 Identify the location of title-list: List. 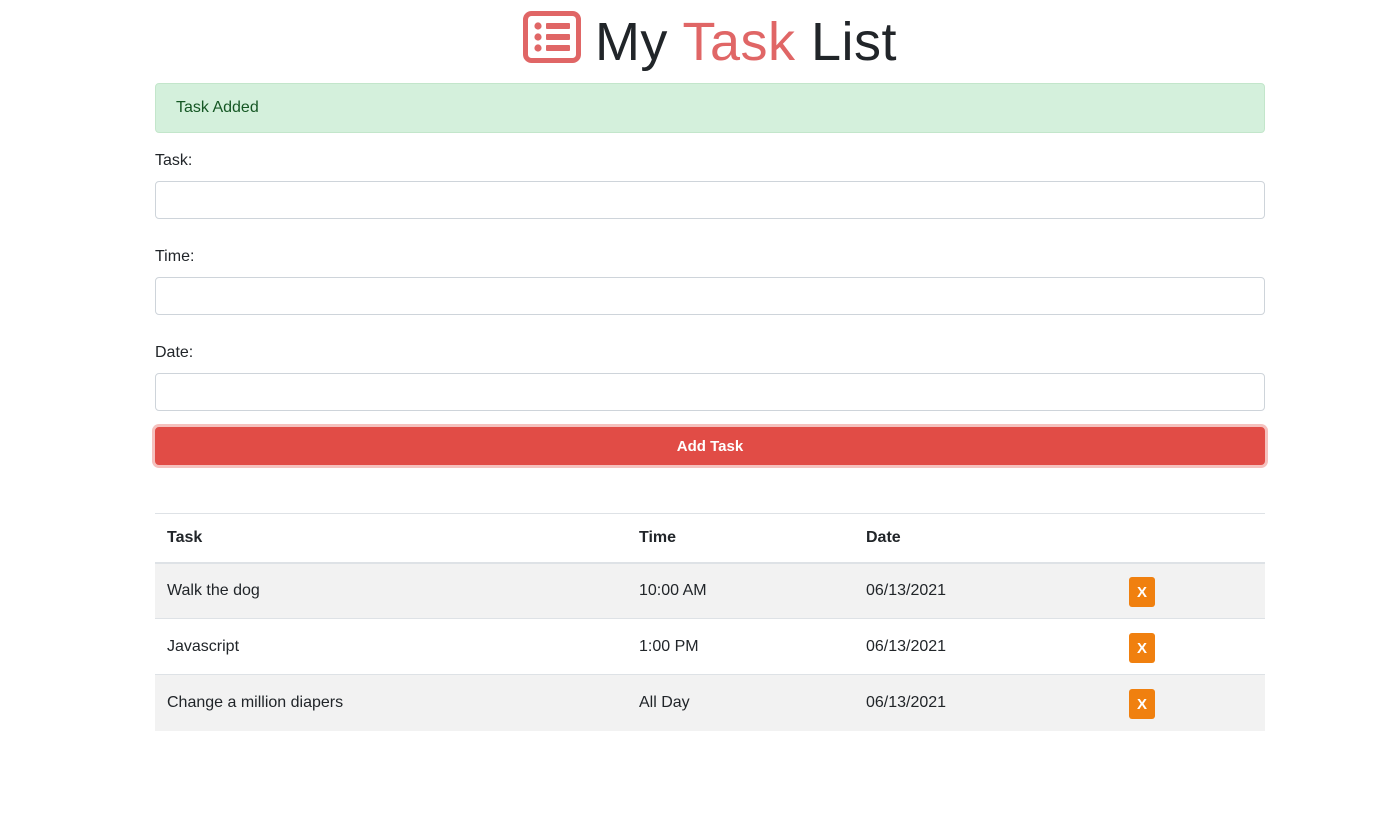
(854, 41).